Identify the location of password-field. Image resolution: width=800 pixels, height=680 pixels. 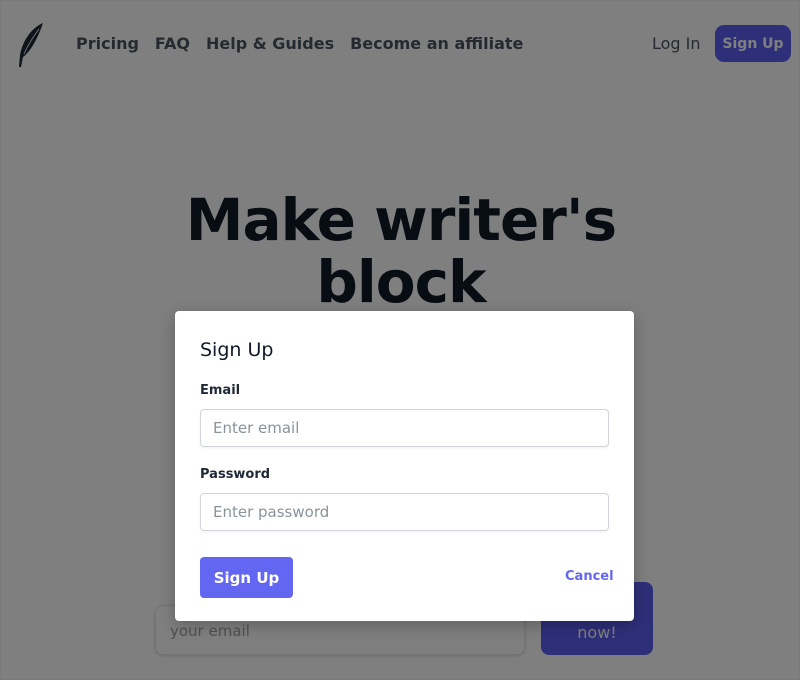
(404, 512).